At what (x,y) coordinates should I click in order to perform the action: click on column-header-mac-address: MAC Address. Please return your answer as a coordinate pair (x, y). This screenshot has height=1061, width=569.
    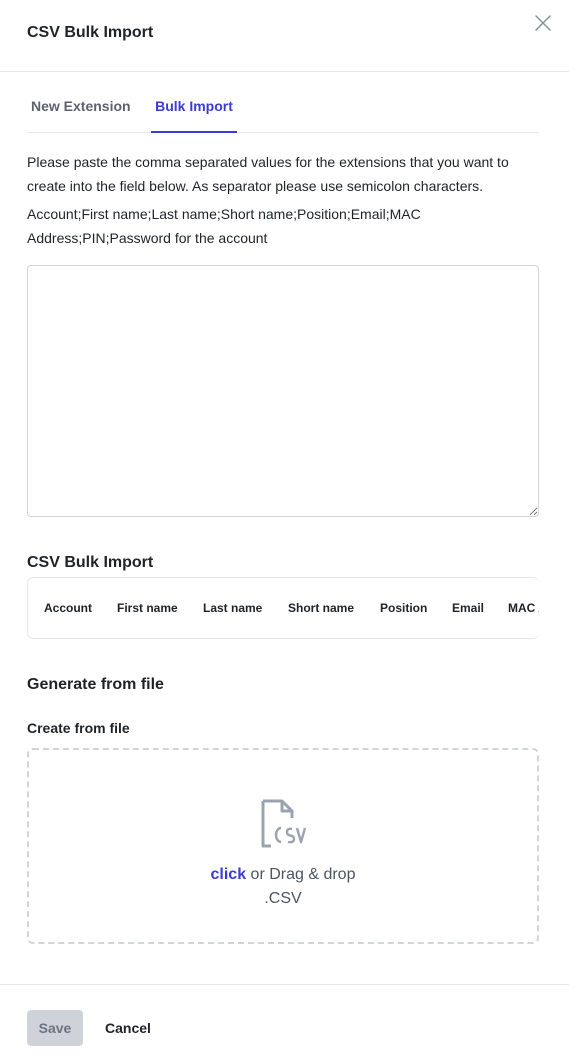
    Looking at the image, I should click on (523, 608).